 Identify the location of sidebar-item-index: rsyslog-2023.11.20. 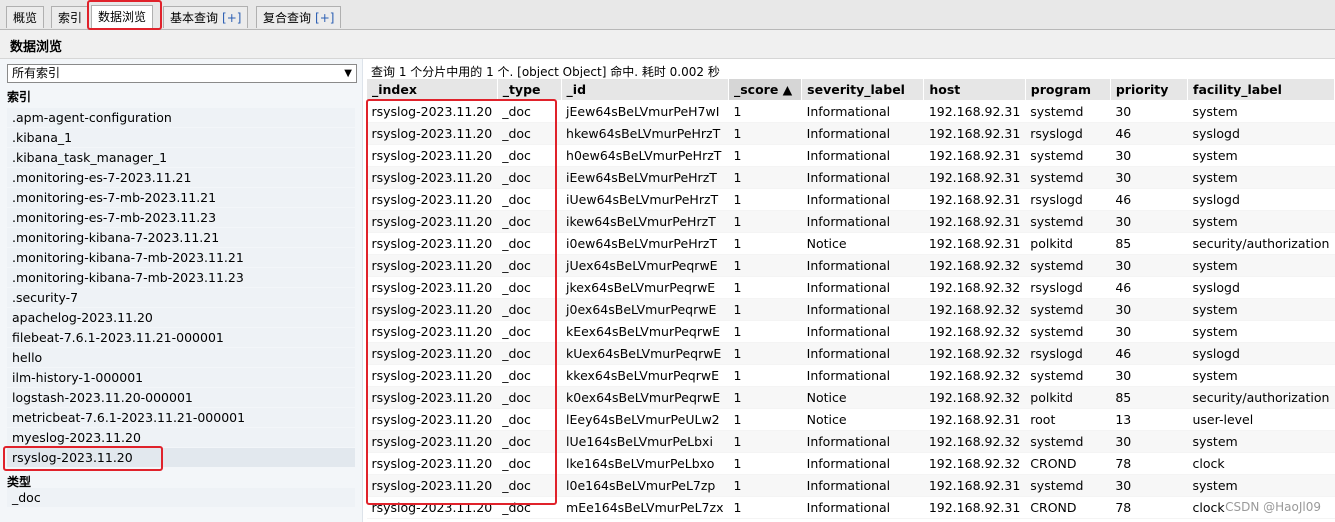
(181, 457).